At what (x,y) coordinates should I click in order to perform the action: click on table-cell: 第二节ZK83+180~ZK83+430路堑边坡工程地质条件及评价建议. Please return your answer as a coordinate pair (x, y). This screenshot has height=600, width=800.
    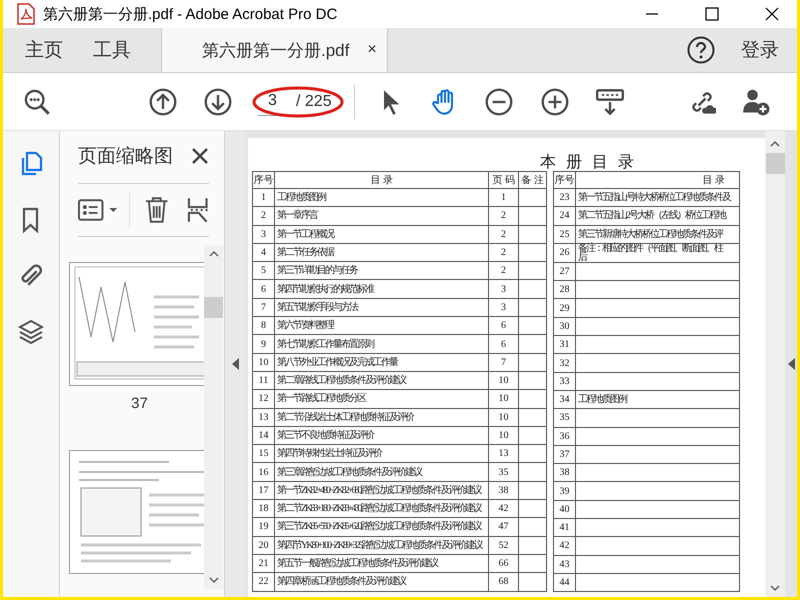
    Looking at the image, I should click on (378, 508).